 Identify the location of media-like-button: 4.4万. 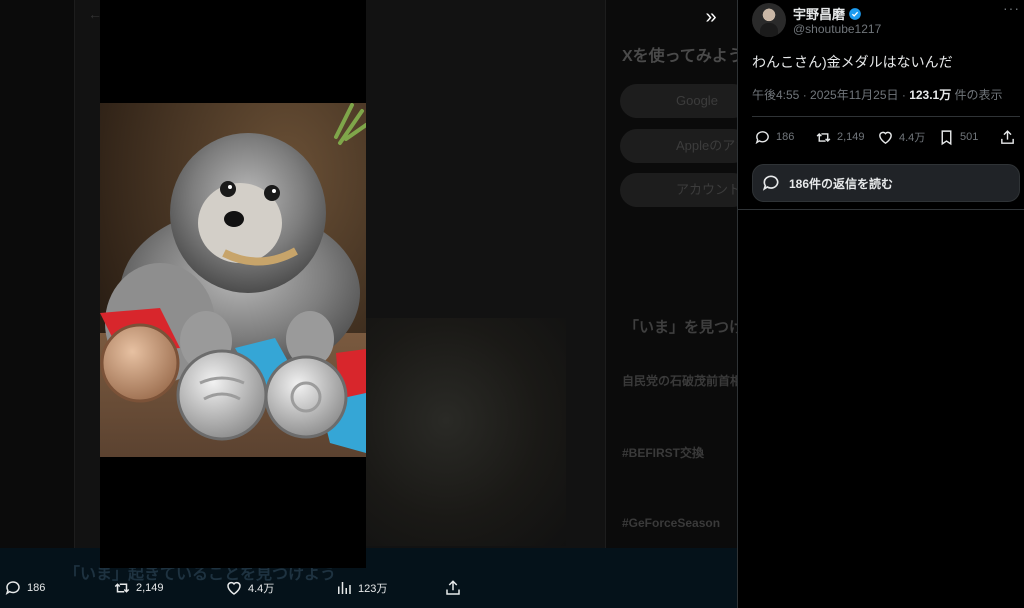
(249, 588).